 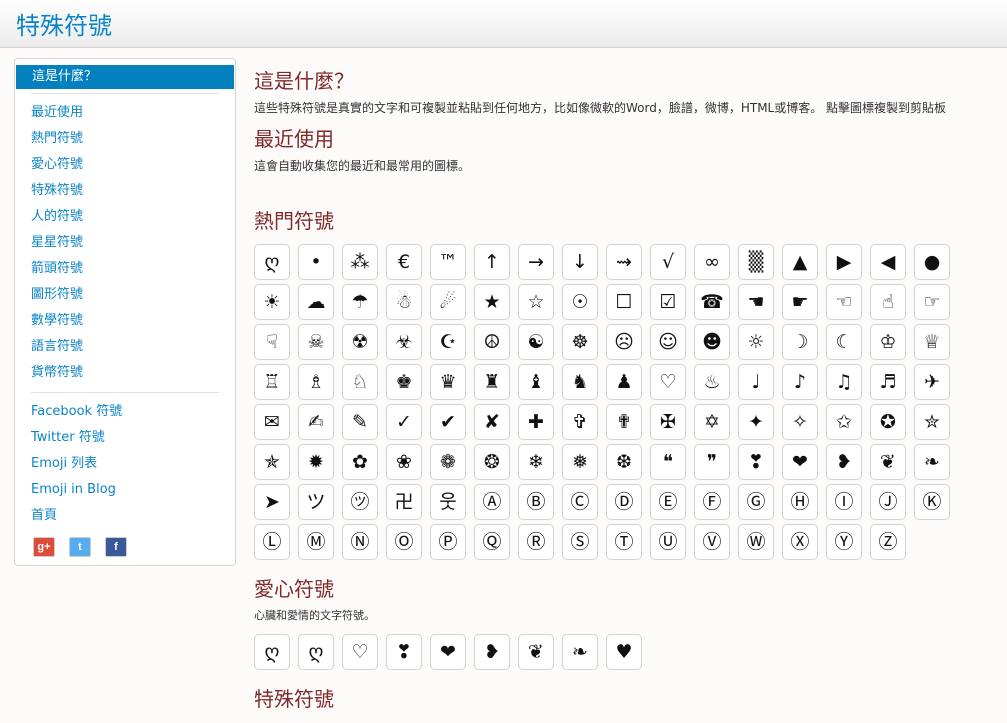 I want to click on symbol-button: ☮, so click(x=492, y=342).